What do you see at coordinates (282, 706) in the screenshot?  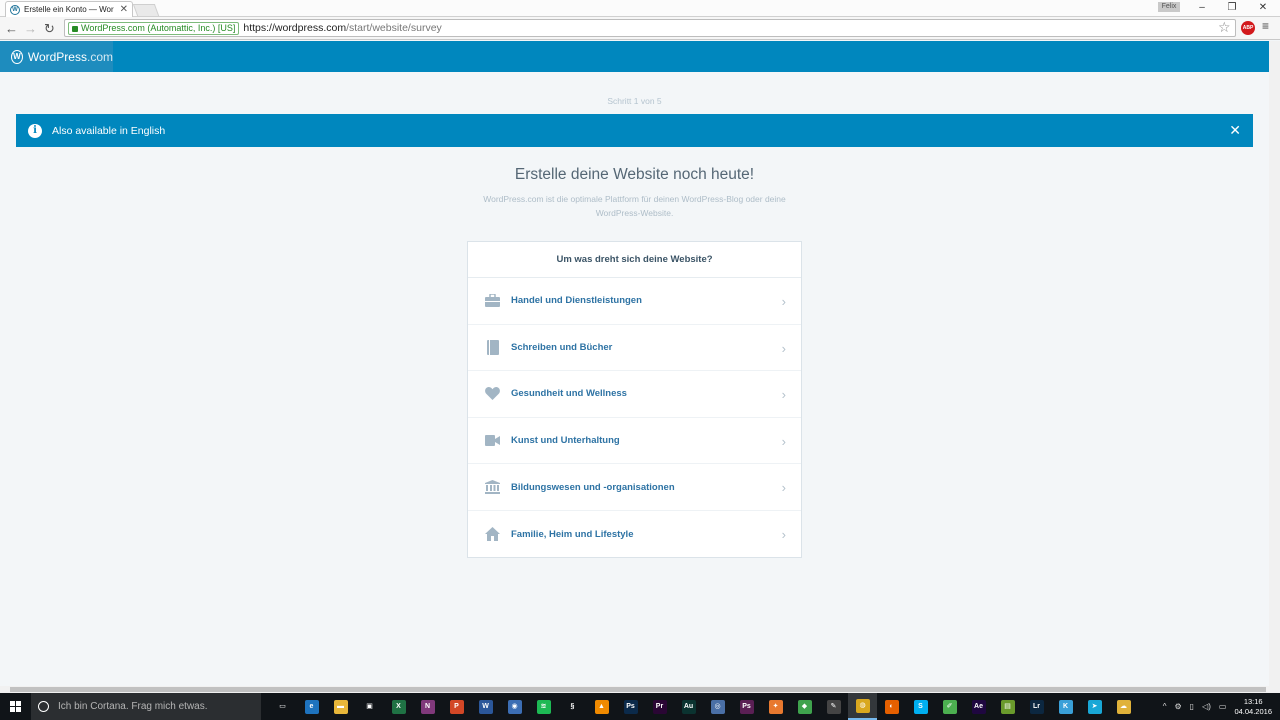 I see `taskbar-task-view-button: ▭` at bounding box center [282, 706].